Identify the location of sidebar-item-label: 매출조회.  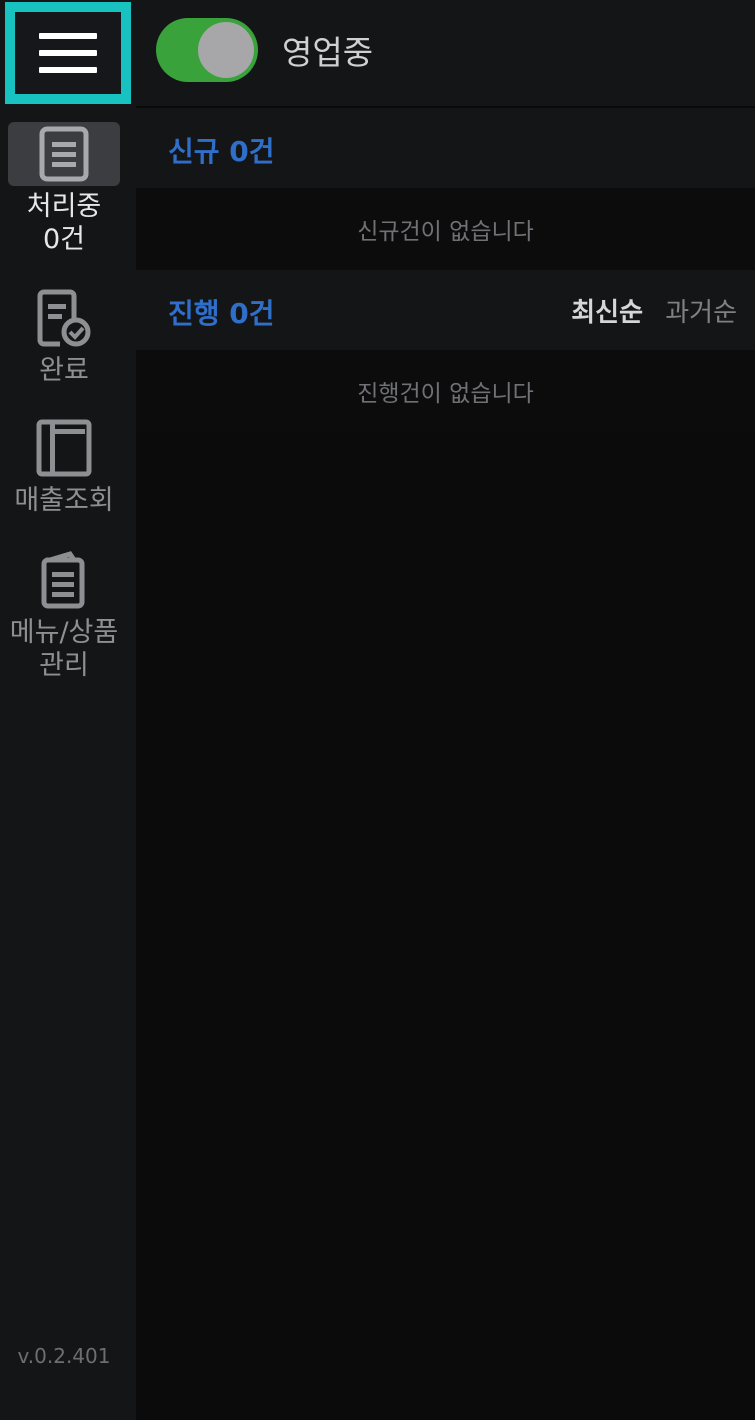
(64, 500).